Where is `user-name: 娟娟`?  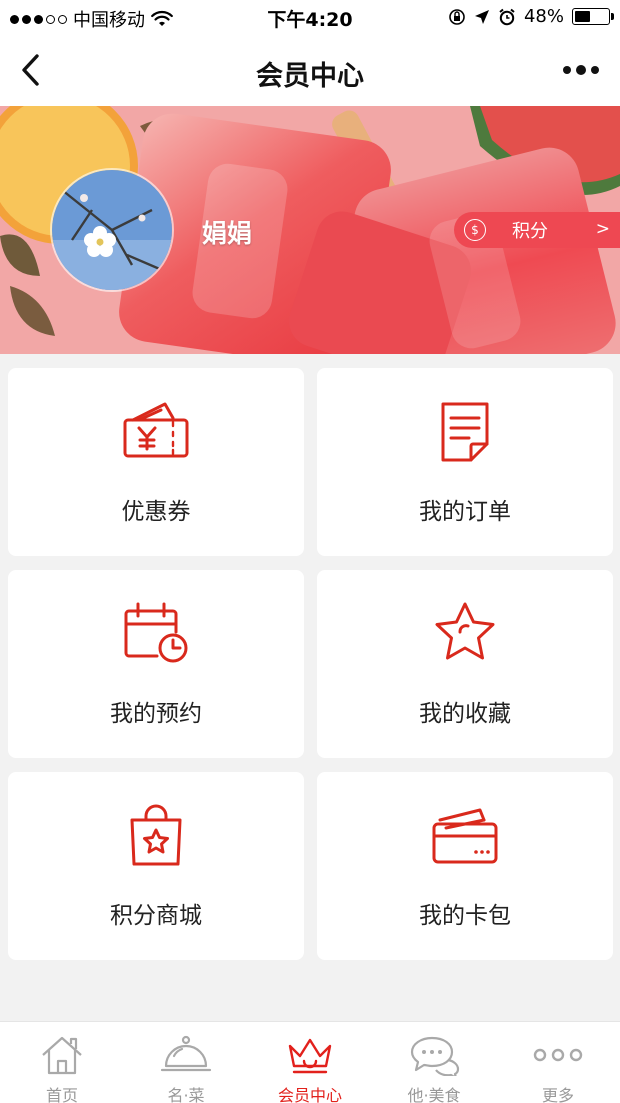 user-name: 娟娟 is located at coordinates (227, 233).